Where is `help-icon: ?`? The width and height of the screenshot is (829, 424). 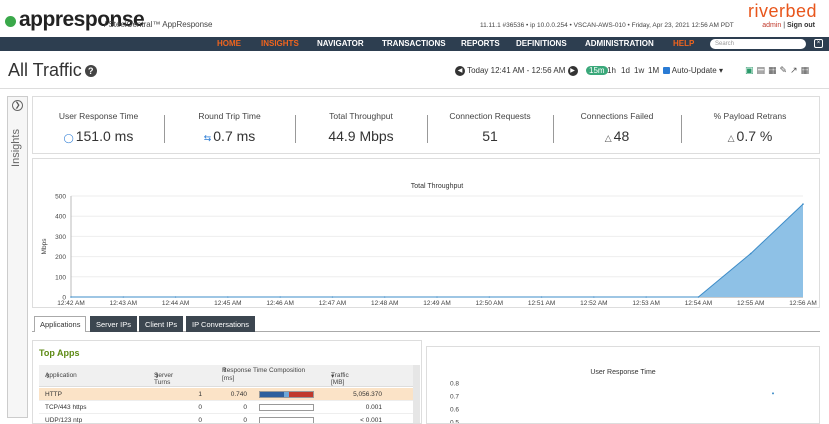 help-icon: ? is located at coordinates (90, 71).